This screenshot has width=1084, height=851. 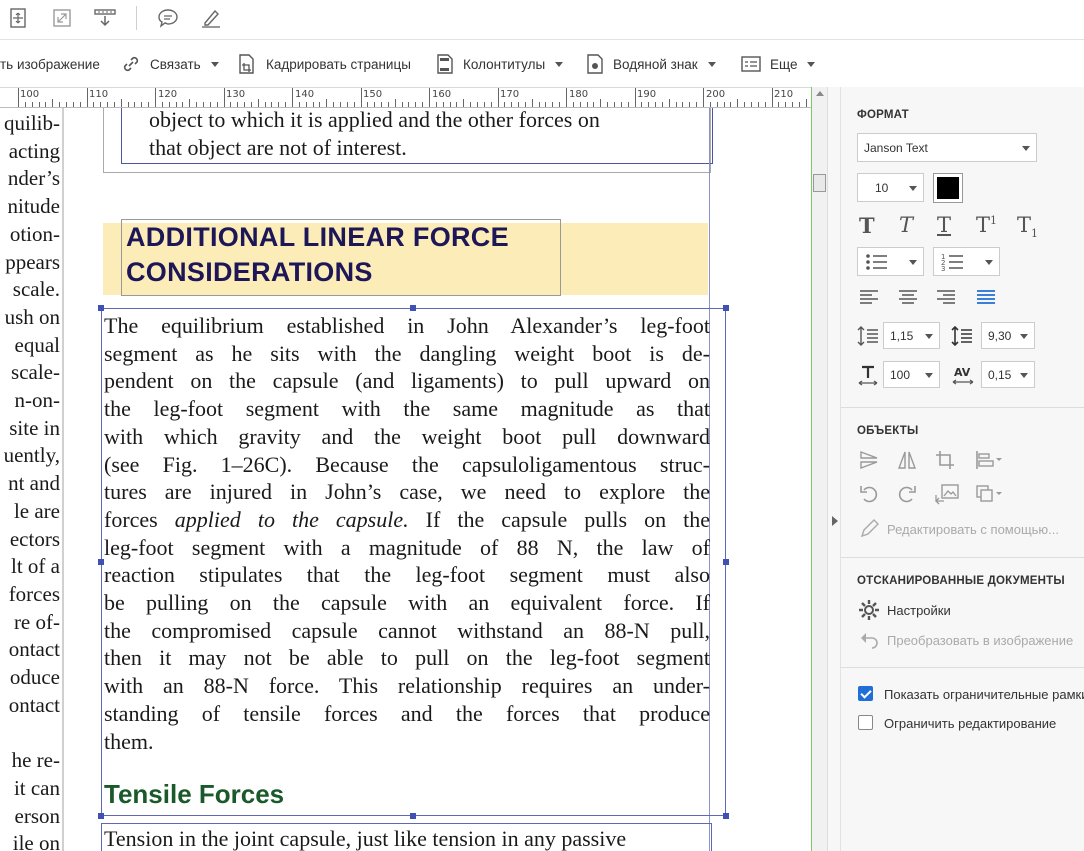 I want to click on header-footer-label: Колонтитулы, so click(x=504, y=64).